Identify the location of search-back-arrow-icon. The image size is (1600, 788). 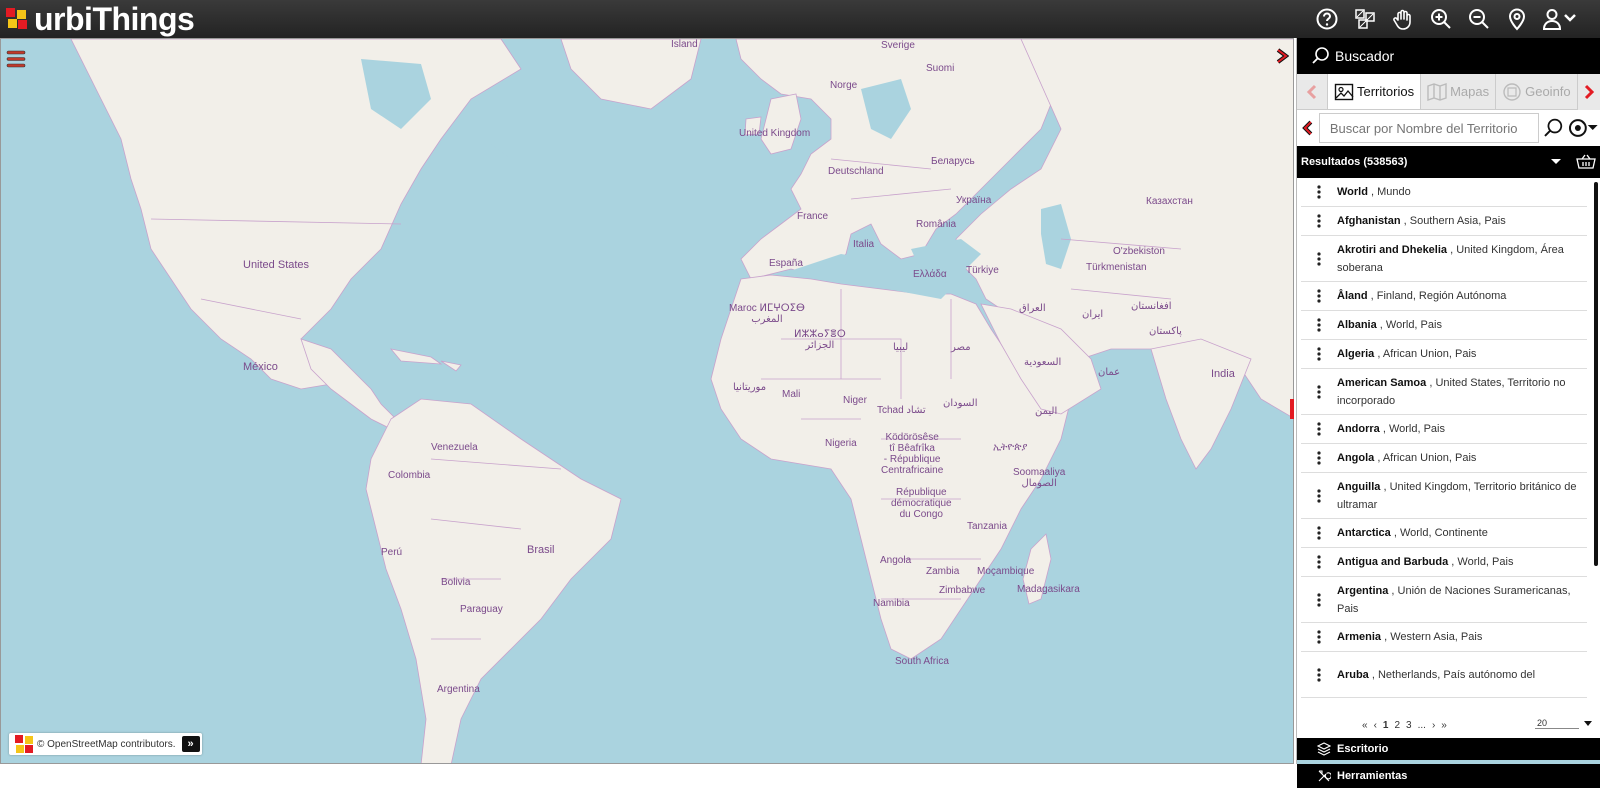
(1308, 128).